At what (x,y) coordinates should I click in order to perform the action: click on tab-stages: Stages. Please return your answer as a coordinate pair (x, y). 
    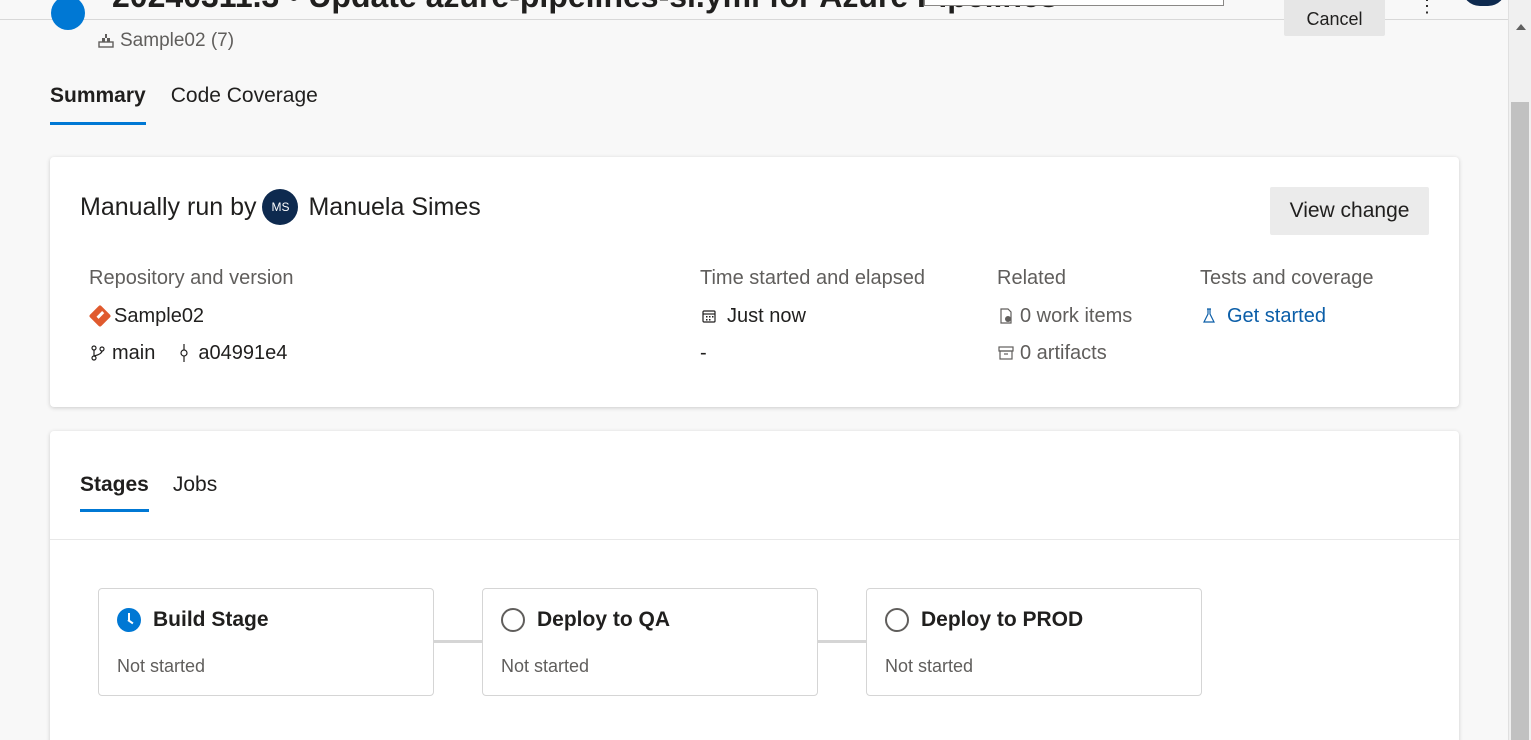
    Looking at the image, I should click on (114, 492).